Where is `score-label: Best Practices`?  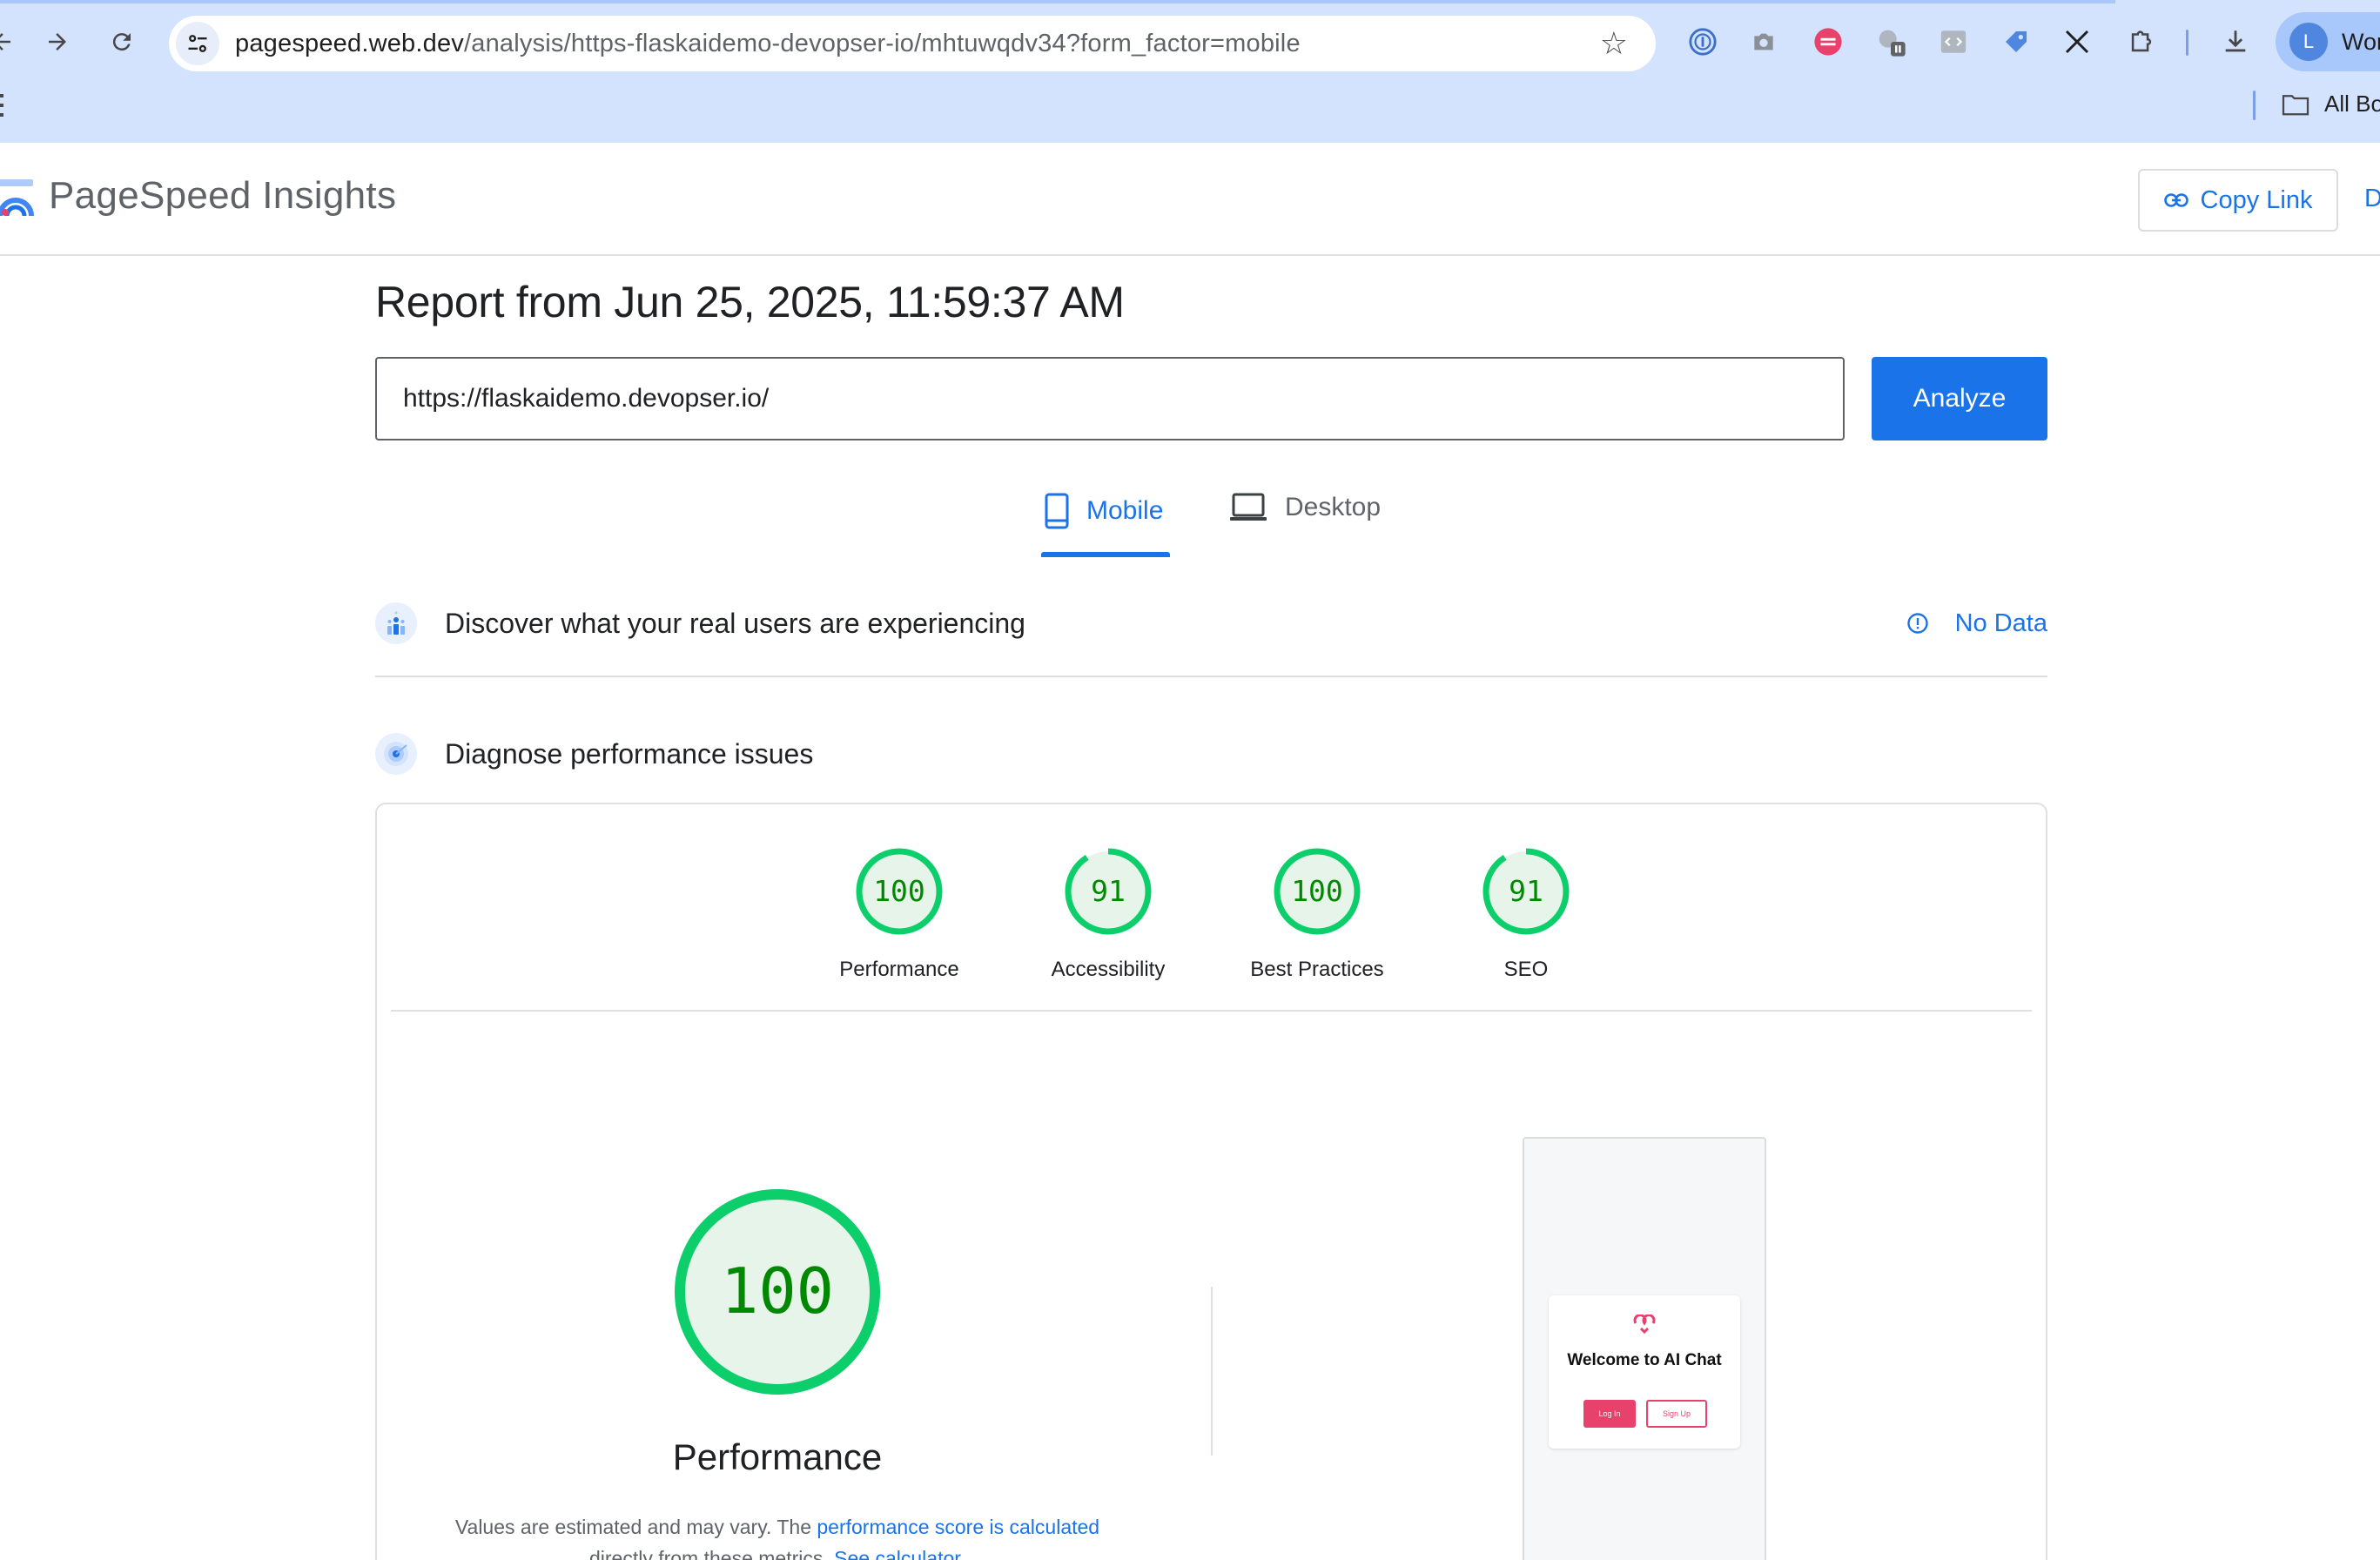 score-label: Best Practices is located at coordinates (1317, 969).